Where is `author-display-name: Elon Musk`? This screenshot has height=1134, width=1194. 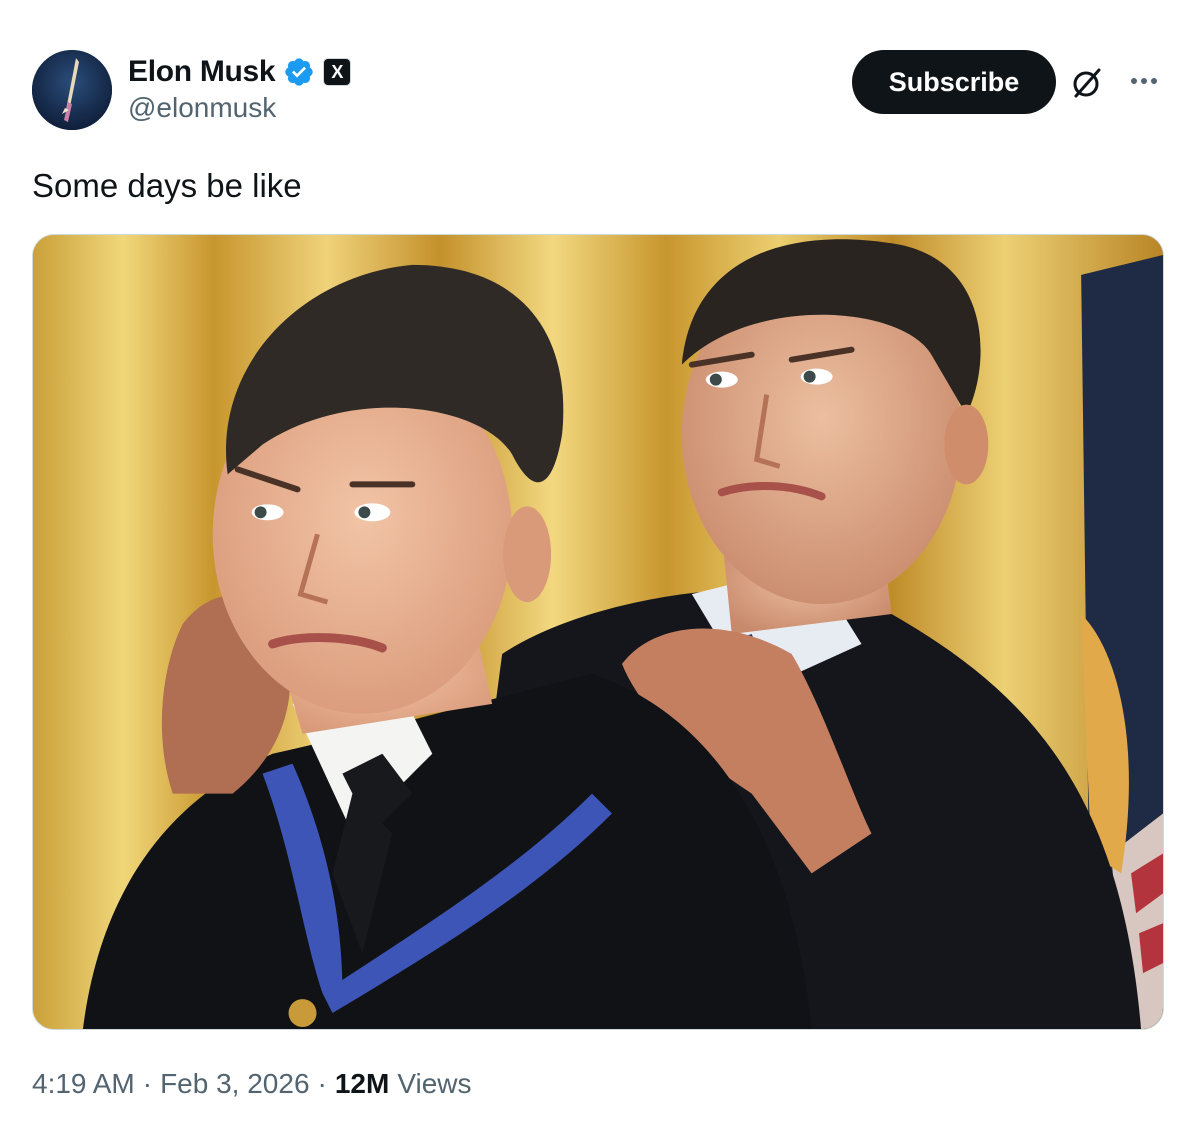
author-display-name: Elon Musk is located at coordinates (202, 72).